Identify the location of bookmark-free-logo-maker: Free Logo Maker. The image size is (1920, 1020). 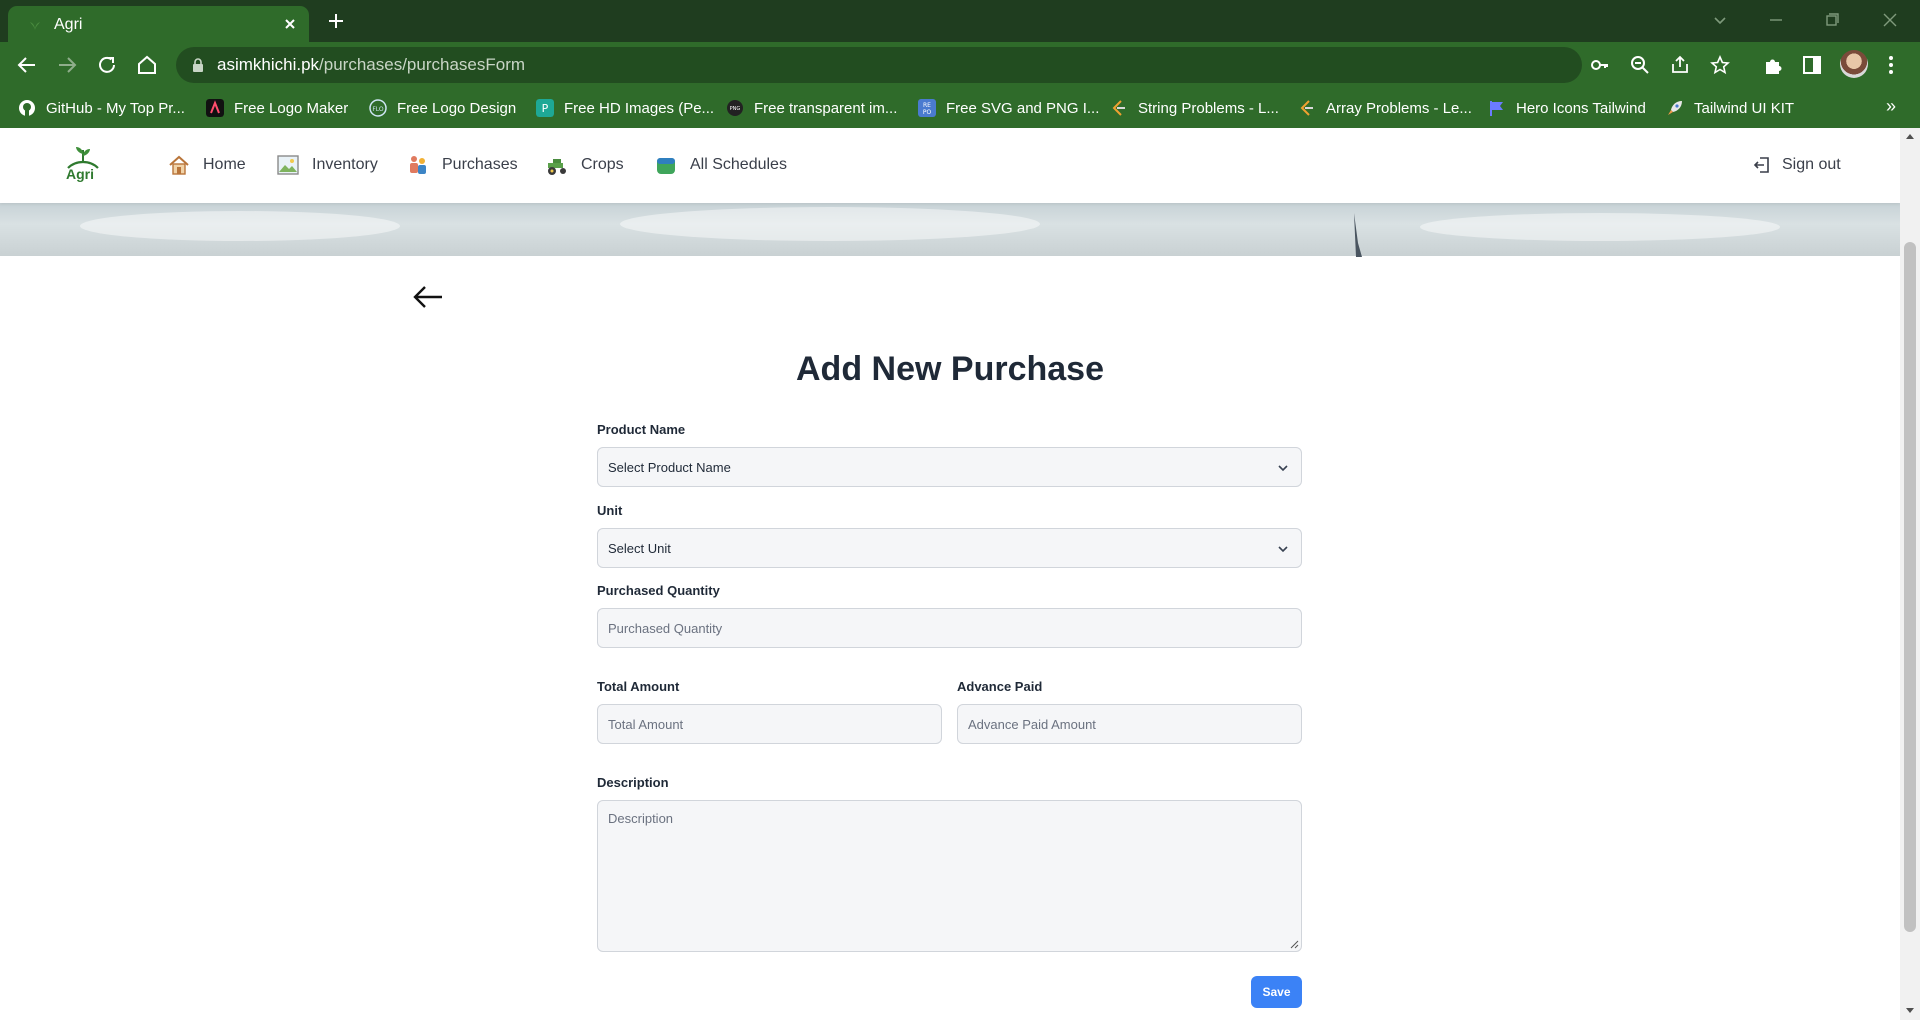
(277, 108).